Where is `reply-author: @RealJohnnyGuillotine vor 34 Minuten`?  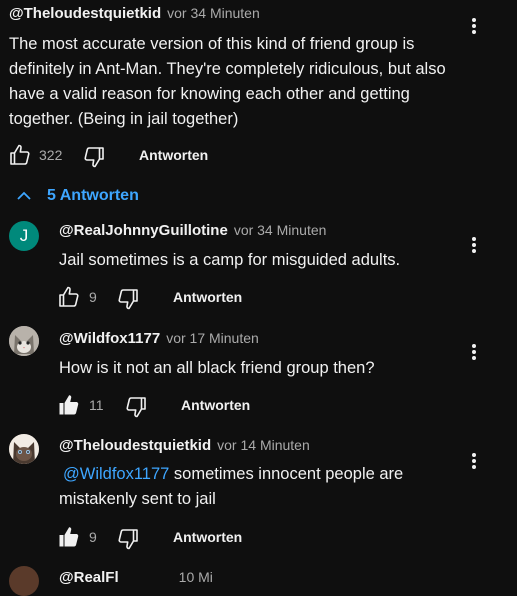
reply-author: @RealJohnnyGuillotine vor 34 Minuten is located at coordinates (192, 230).